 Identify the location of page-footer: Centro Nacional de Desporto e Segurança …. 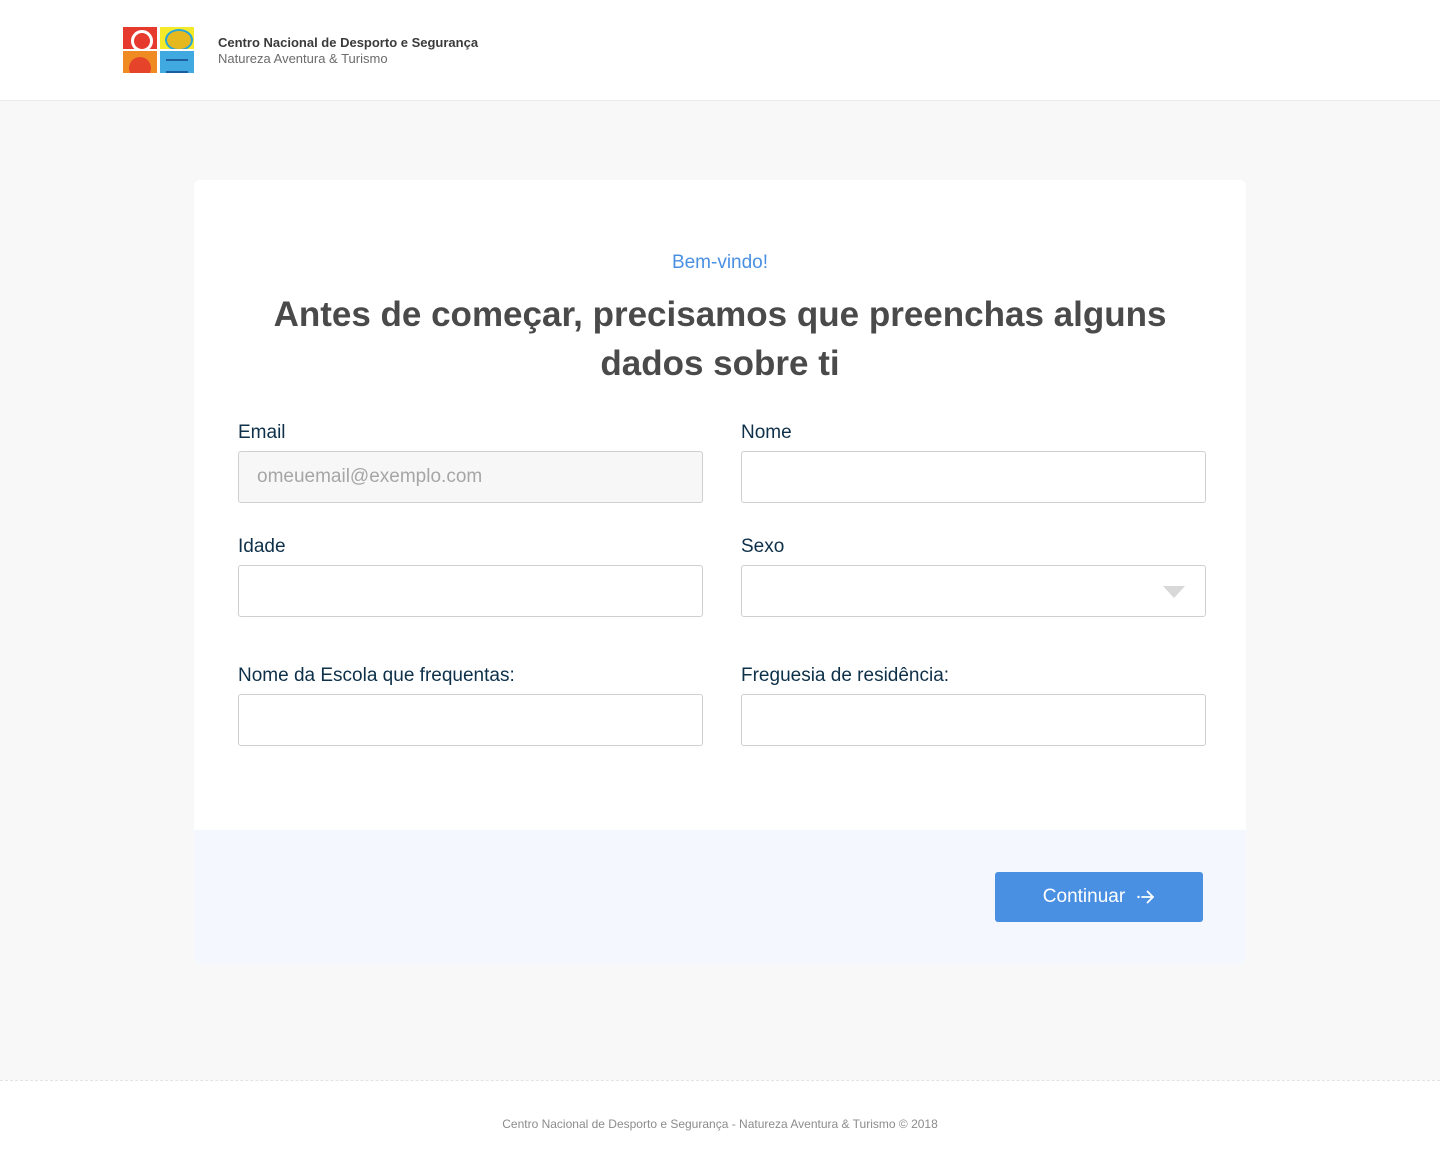
(720, 1124).